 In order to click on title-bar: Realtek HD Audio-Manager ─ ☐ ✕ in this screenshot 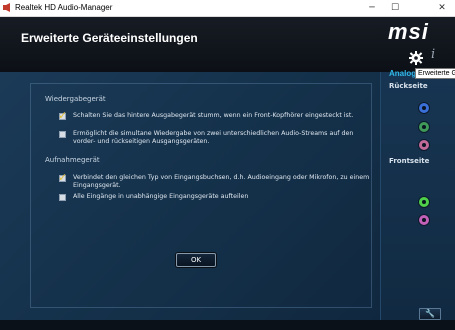, I will do `click(227, 8)`.